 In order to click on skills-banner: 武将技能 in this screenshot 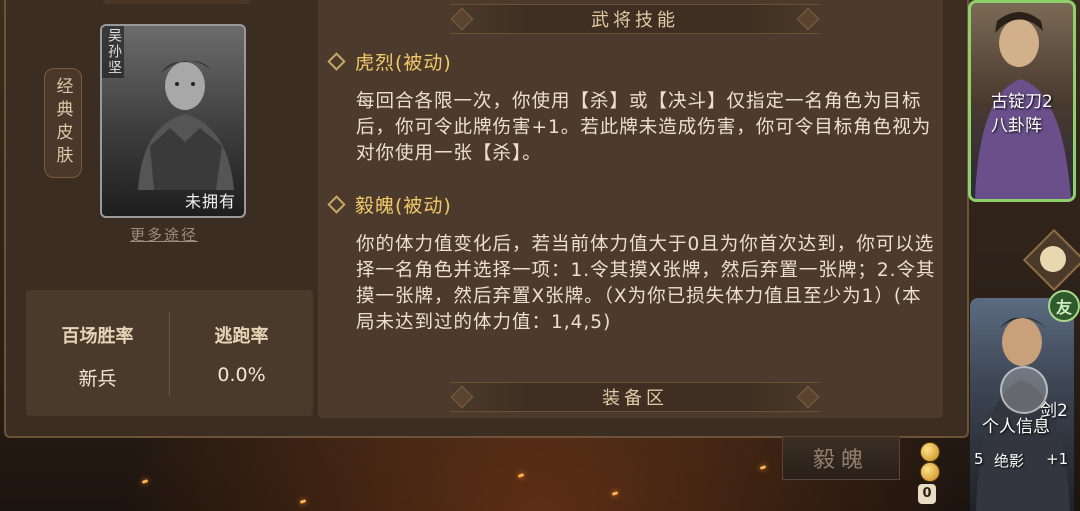, I will do `click(635, 19)`.